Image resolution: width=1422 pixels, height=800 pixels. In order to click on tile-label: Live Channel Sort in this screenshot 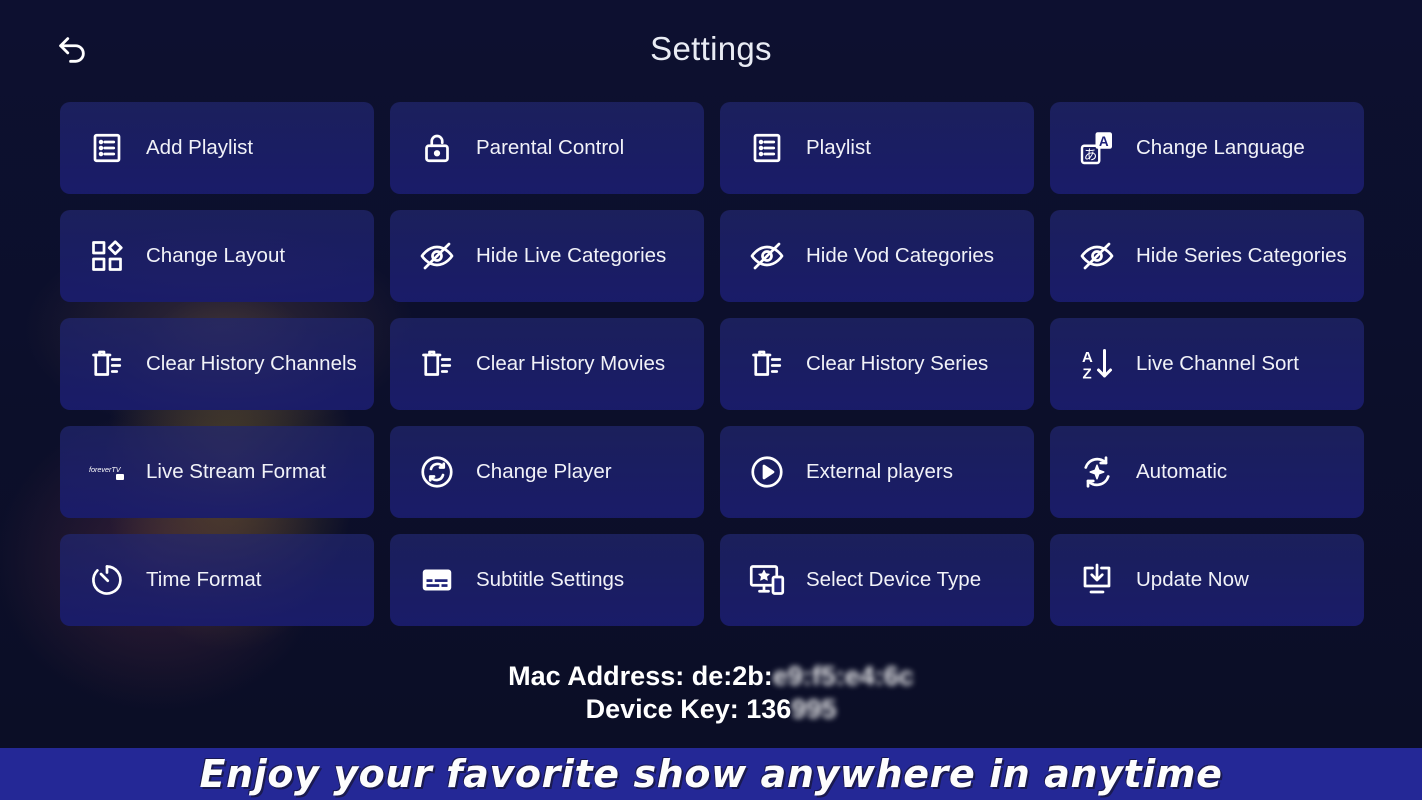, I will do `click(1217, 363)`.